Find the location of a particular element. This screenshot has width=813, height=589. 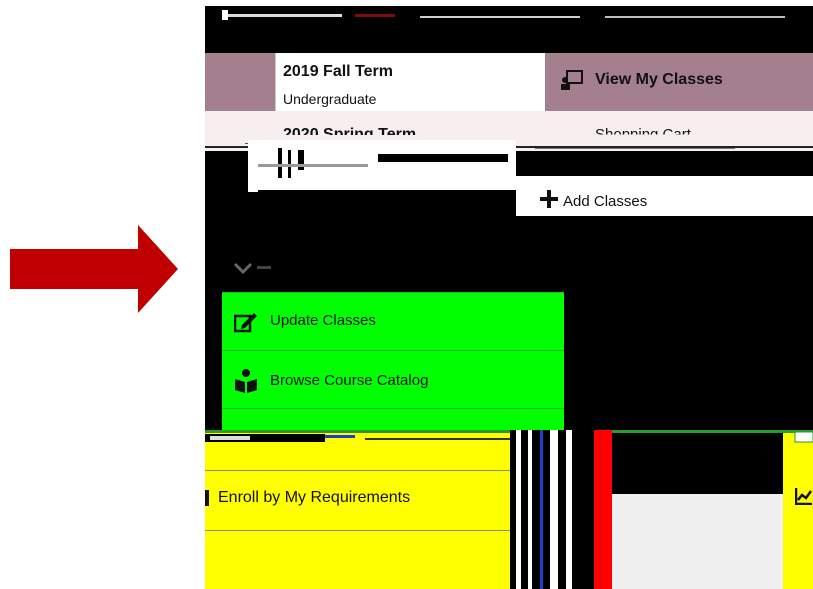

reading-icon is located at coordinates (246, 381).